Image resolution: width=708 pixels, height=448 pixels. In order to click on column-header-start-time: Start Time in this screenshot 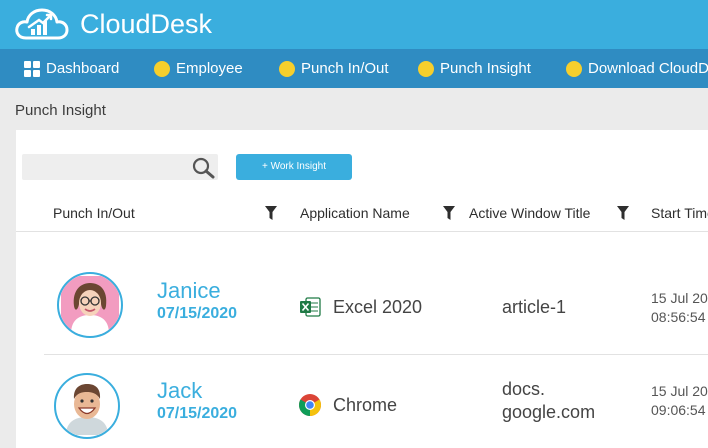, I will do `click(679, 213)`.